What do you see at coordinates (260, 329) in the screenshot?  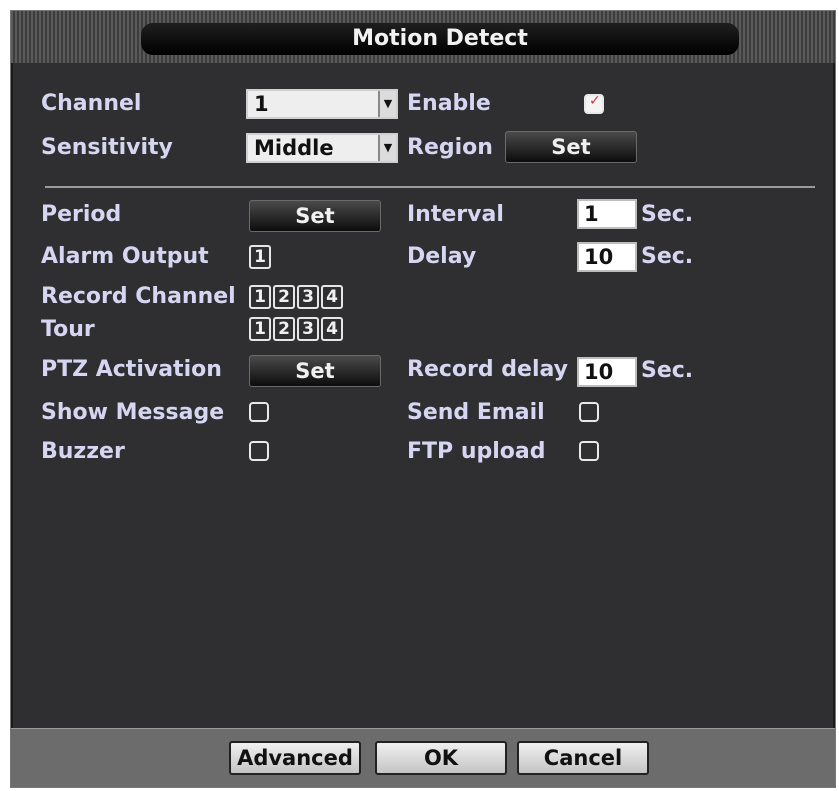 I see `tour-channel-1: 1` at bounding box center [260, 329].